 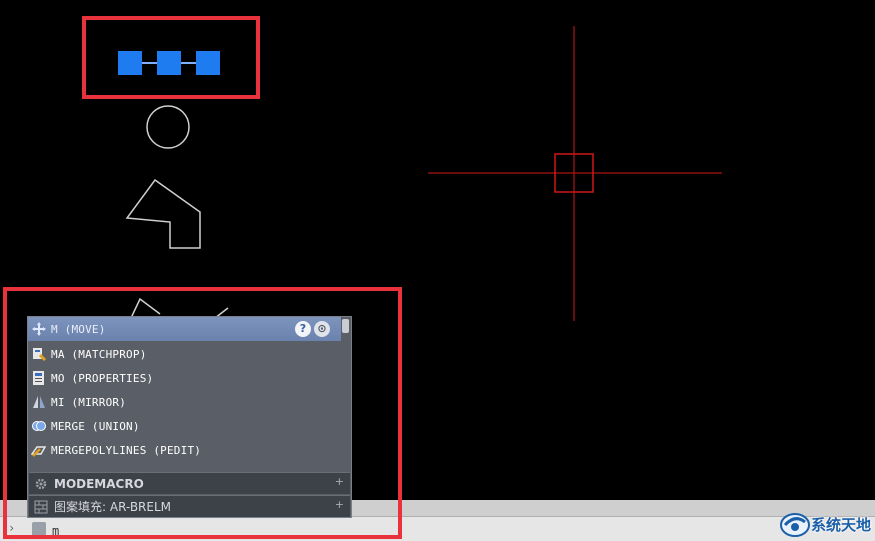 What do you see at coordinates (163, 213) in the screenshot?
I see `pentagon-shape` at bounding box center [163, 213].